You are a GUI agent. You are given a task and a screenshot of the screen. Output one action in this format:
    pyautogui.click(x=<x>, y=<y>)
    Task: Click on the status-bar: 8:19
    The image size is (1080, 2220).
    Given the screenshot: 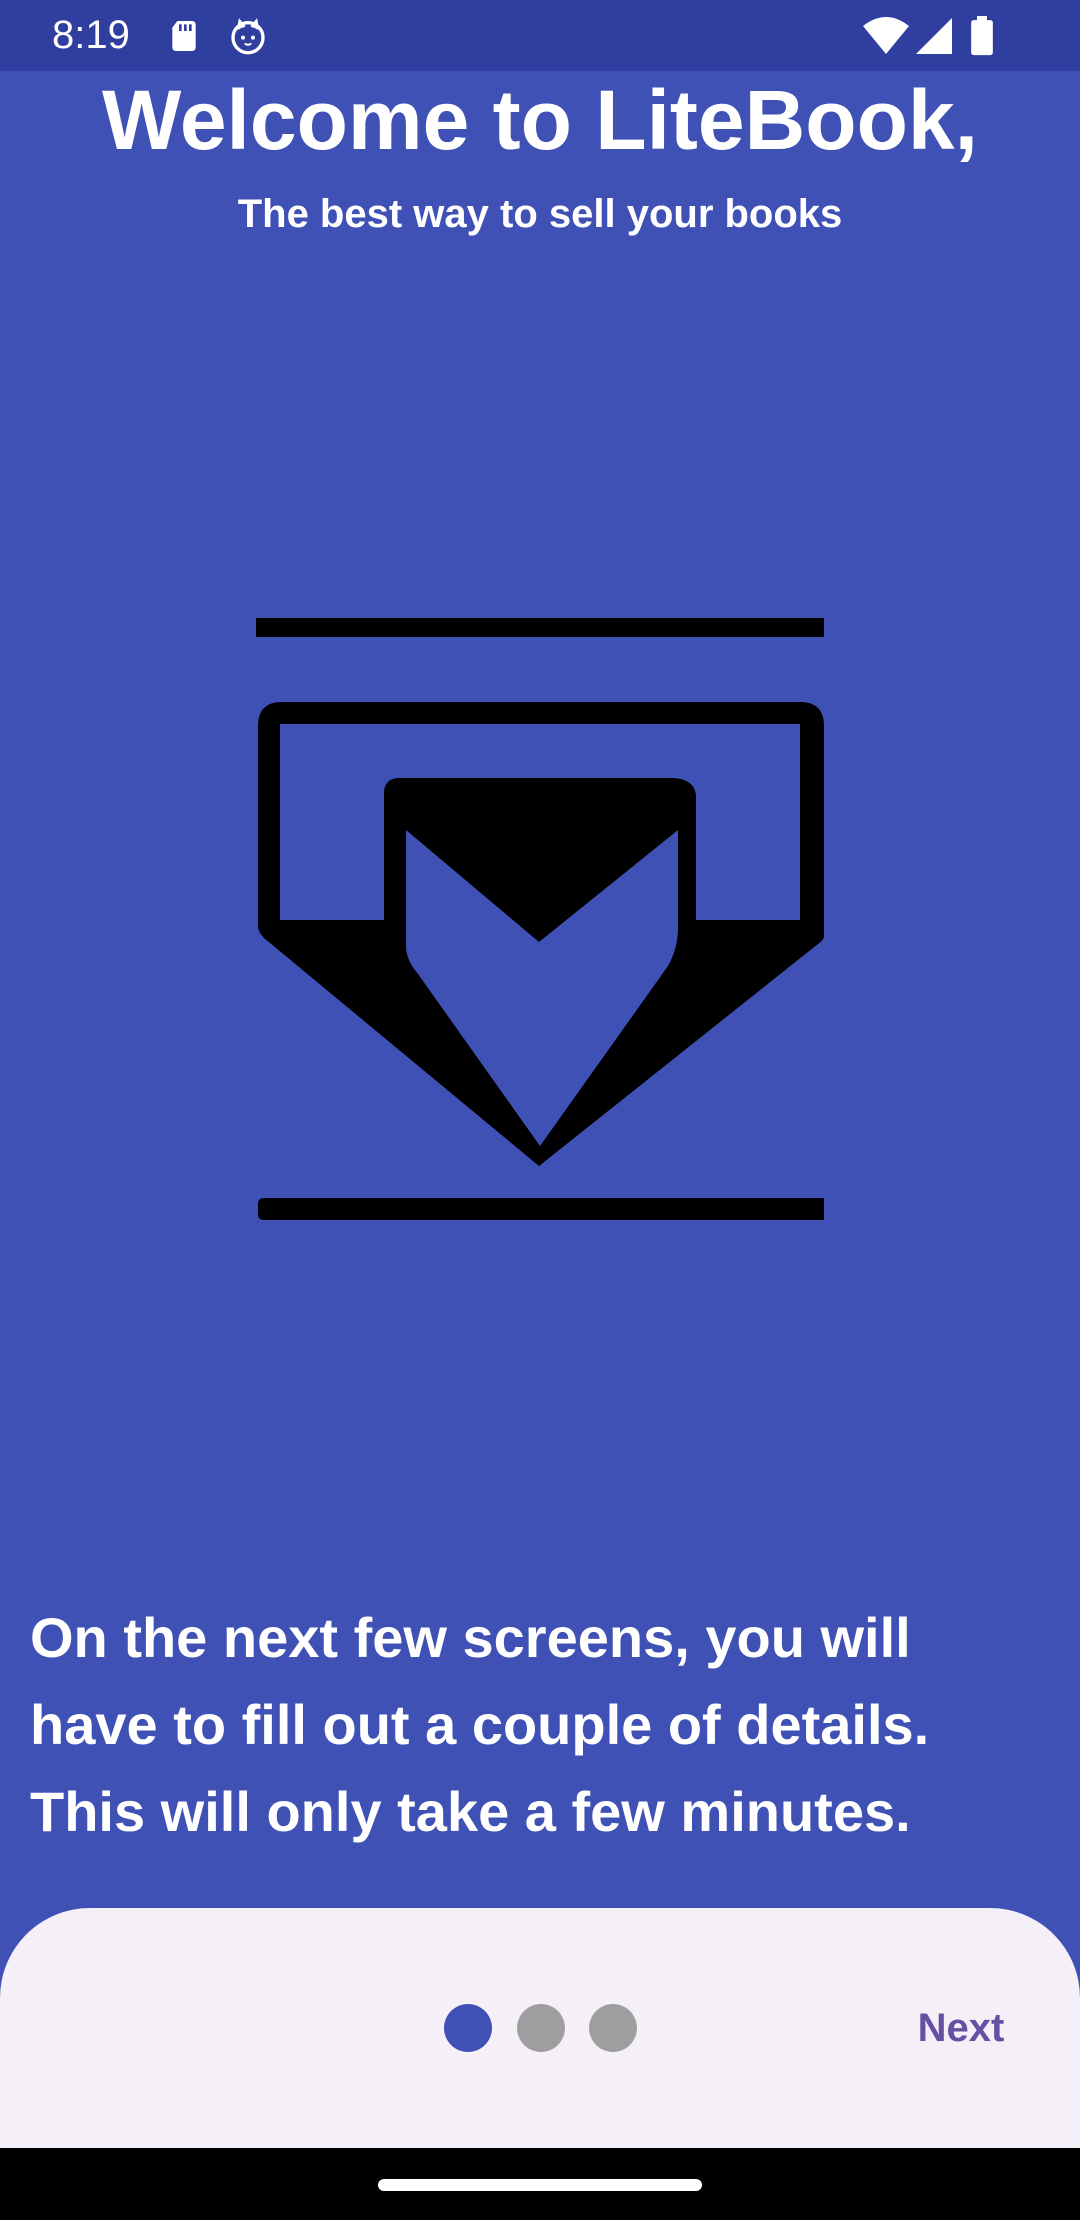 What is the action you would take?
    pyautogui.click(x=540, y=35)
    